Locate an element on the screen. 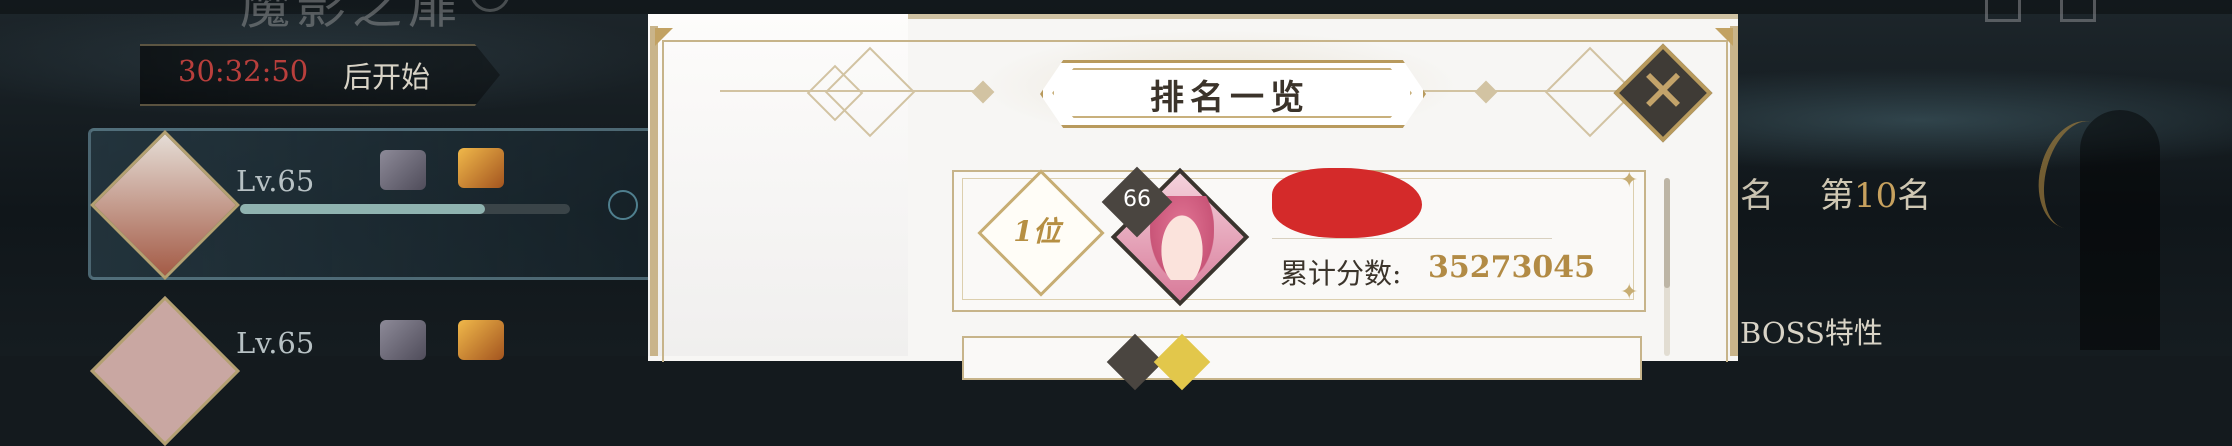 This screenshot has width=2232, height=446. score-label: 累计分数: is located at coordinates (1341, 273).